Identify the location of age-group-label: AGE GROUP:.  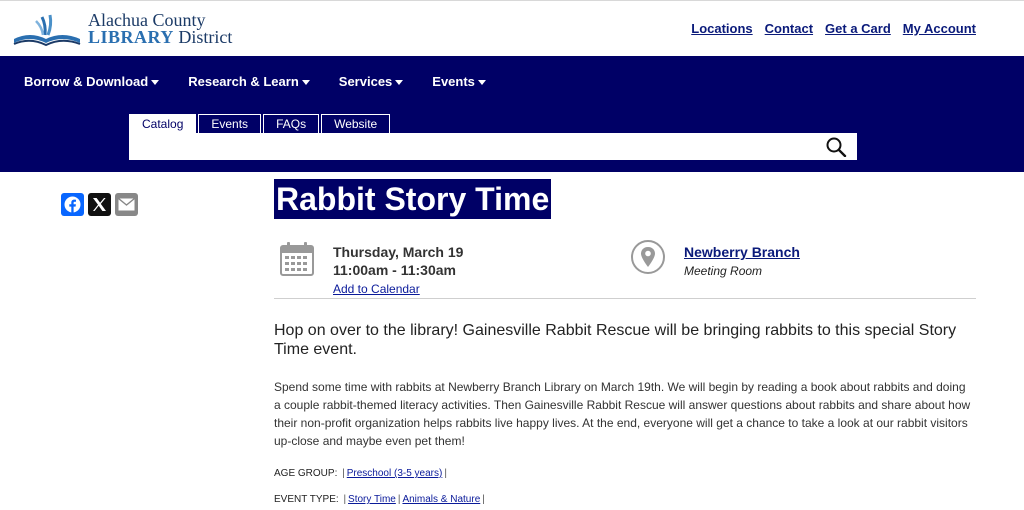
(306, 473).